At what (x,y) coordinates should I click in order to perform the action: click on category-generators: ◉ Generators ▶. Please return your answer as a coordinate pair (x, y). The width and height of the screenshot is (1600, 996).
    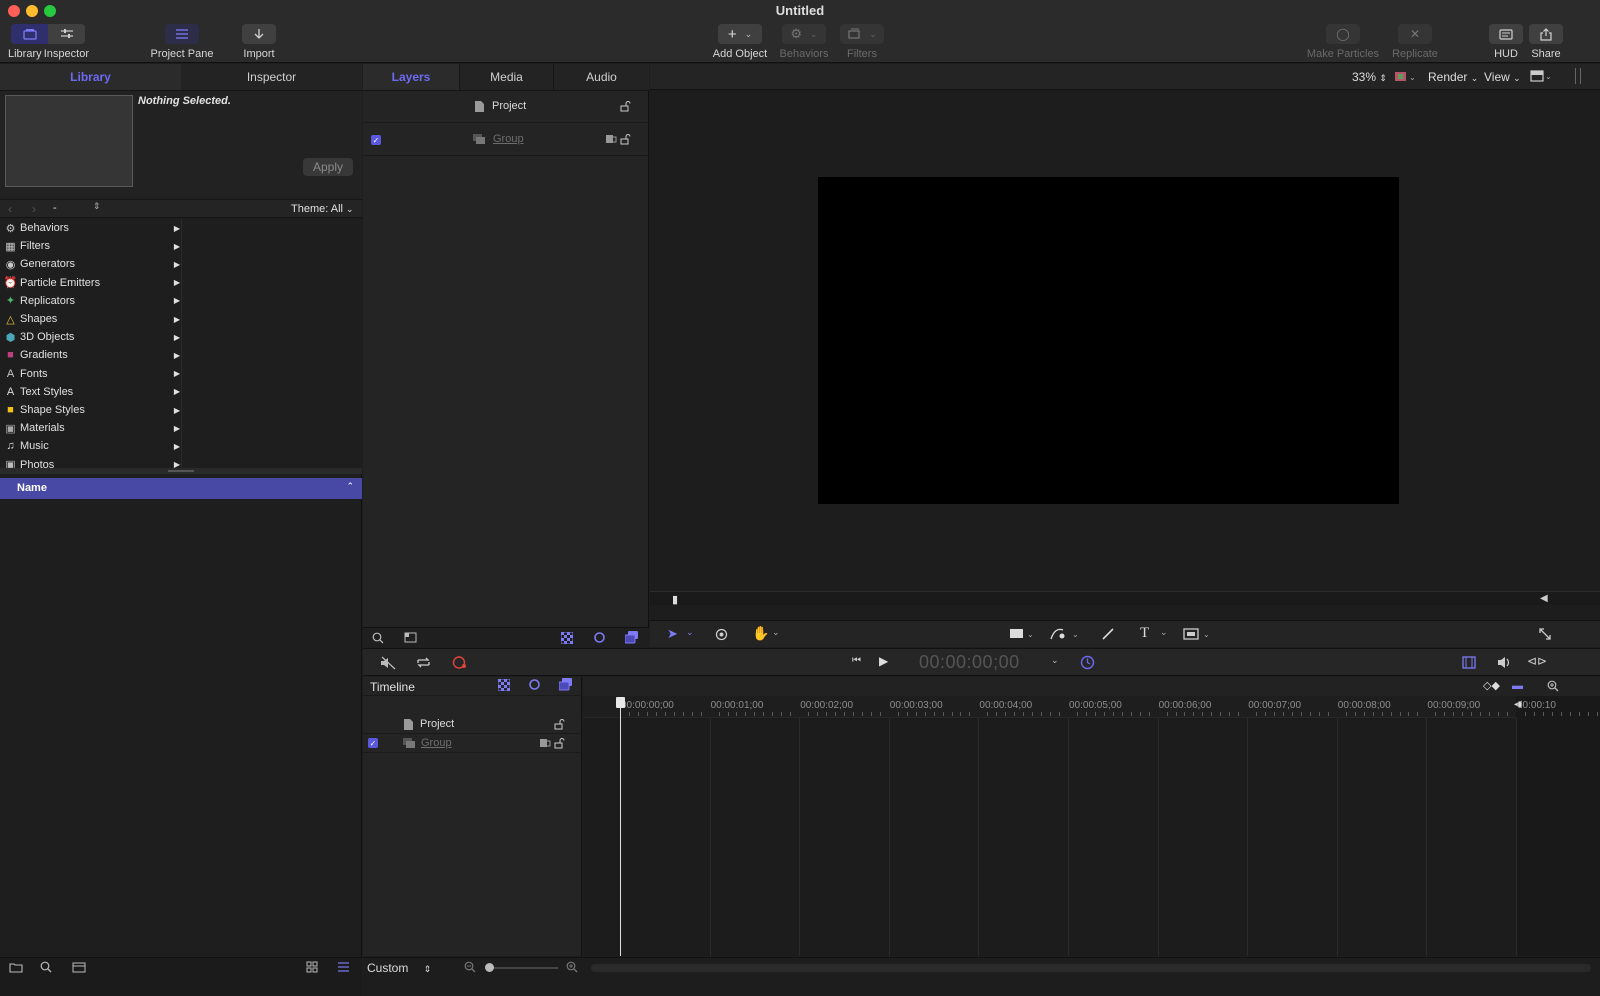
    Looking at the image, I should click on (93, 264).